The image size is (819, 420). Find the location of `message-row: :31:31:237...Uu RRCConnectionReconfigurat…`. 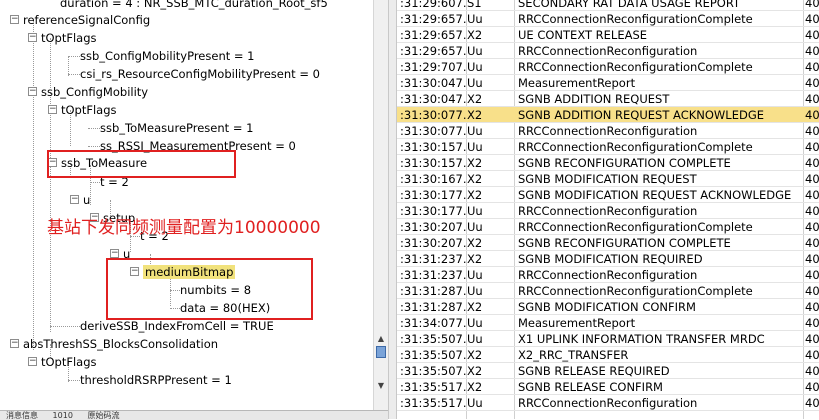

message-row: :31:31:237...Uu RRCConnectionReconfigurat… is located at coordinates (608, 275).